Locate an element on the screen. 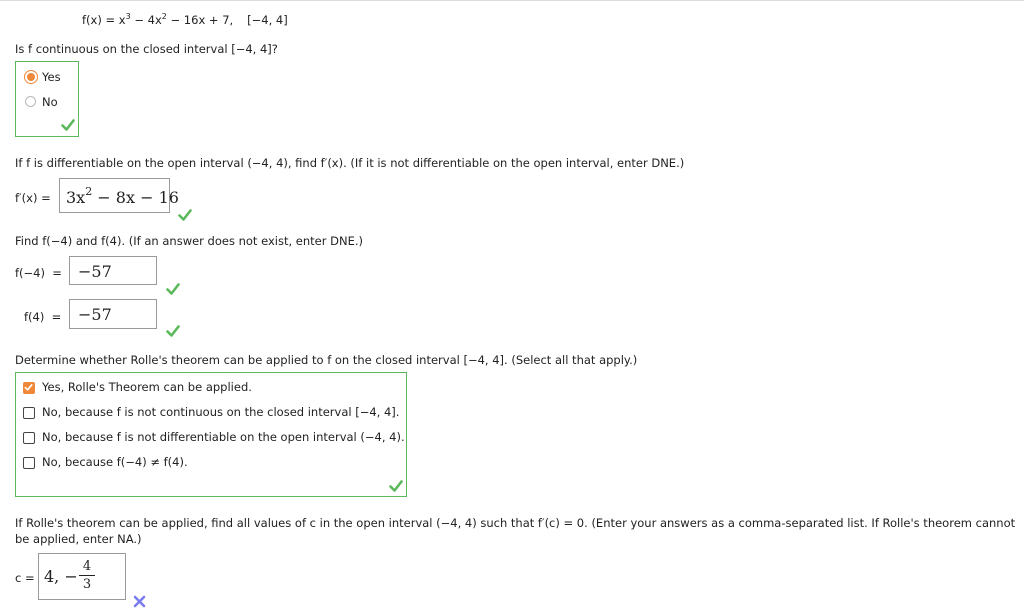 This screenshot has height=615, width=1024. q3-a-correct-check-icon is located at coordinates (173, 289).